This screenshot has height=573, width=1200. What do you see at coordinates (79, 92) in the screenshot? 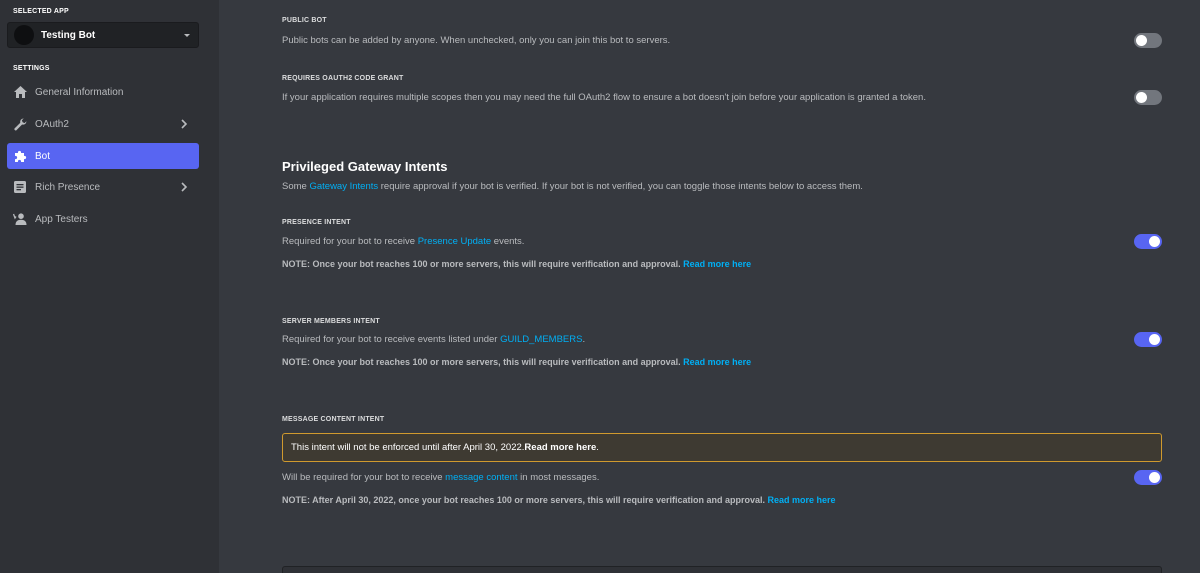
I see `sidebar-item-label: General Information` at bounding box center [79, 92].